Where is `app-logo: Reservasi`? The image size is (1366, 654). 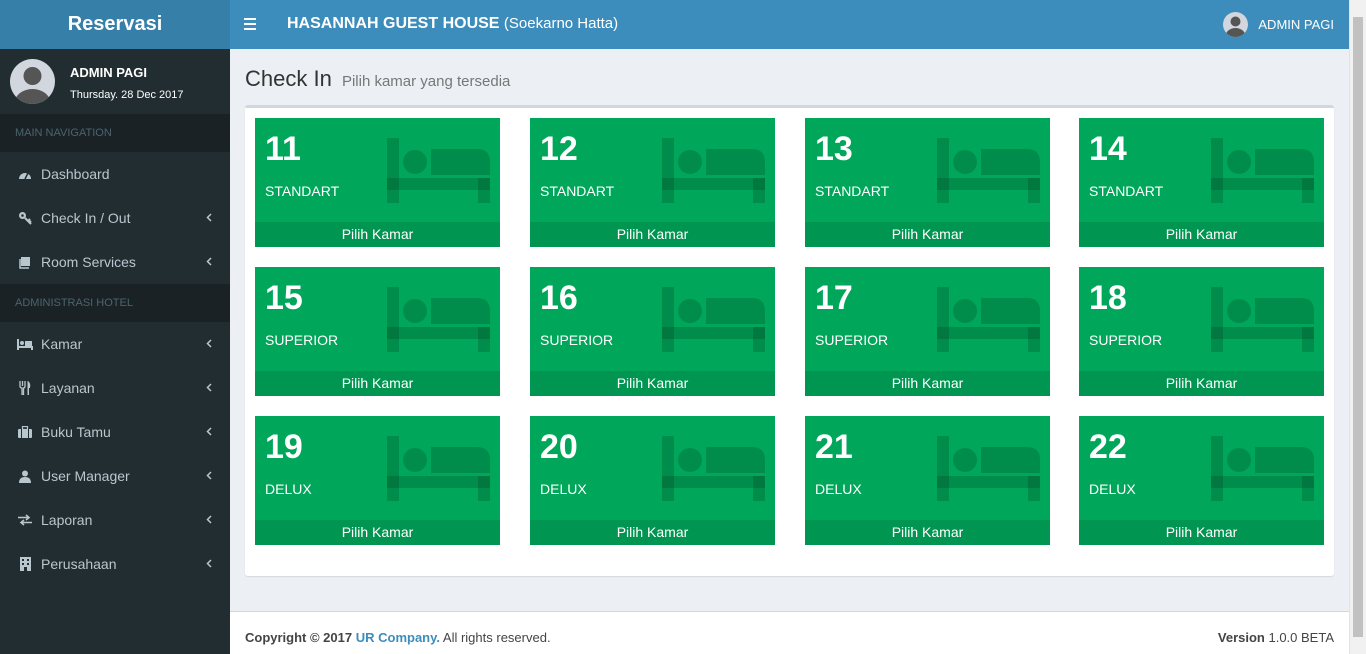 app-logo: Reservasi is located at coordinates (115, 24).